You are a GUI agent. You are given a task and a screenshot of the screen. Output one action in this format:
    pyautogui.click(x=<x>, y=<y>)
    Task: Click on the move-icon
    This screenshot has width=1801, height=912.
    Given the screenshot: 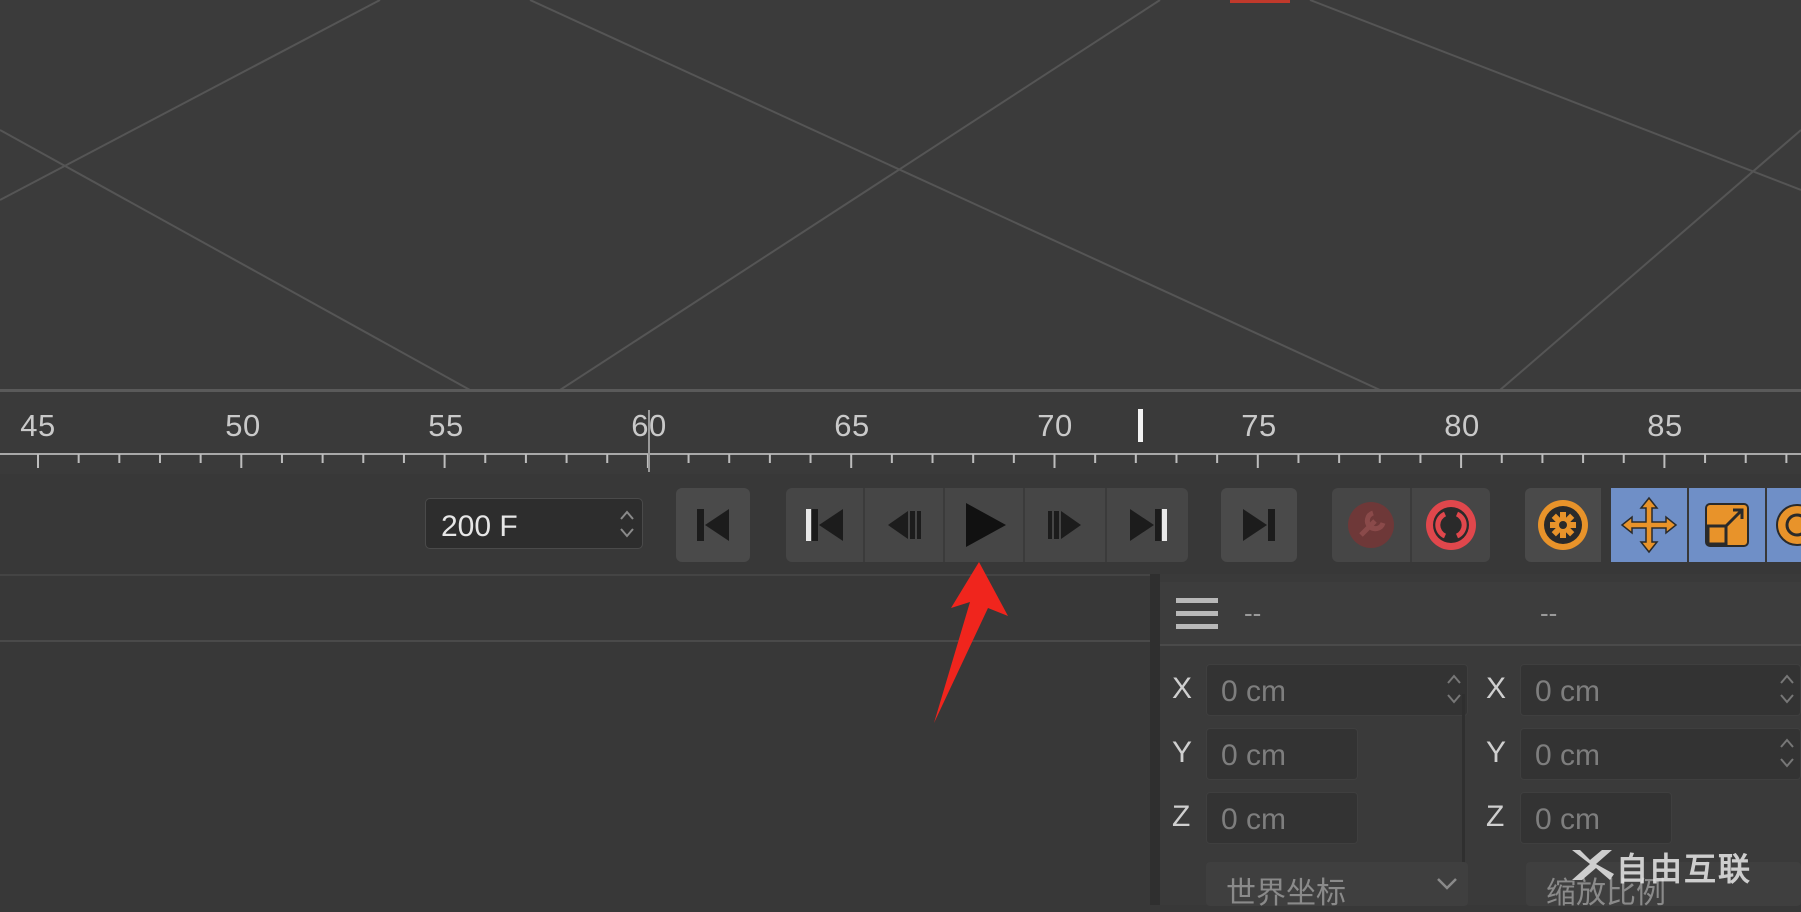 What is the action you would take?
    pyautogui.click(x=1649, y=525)
    